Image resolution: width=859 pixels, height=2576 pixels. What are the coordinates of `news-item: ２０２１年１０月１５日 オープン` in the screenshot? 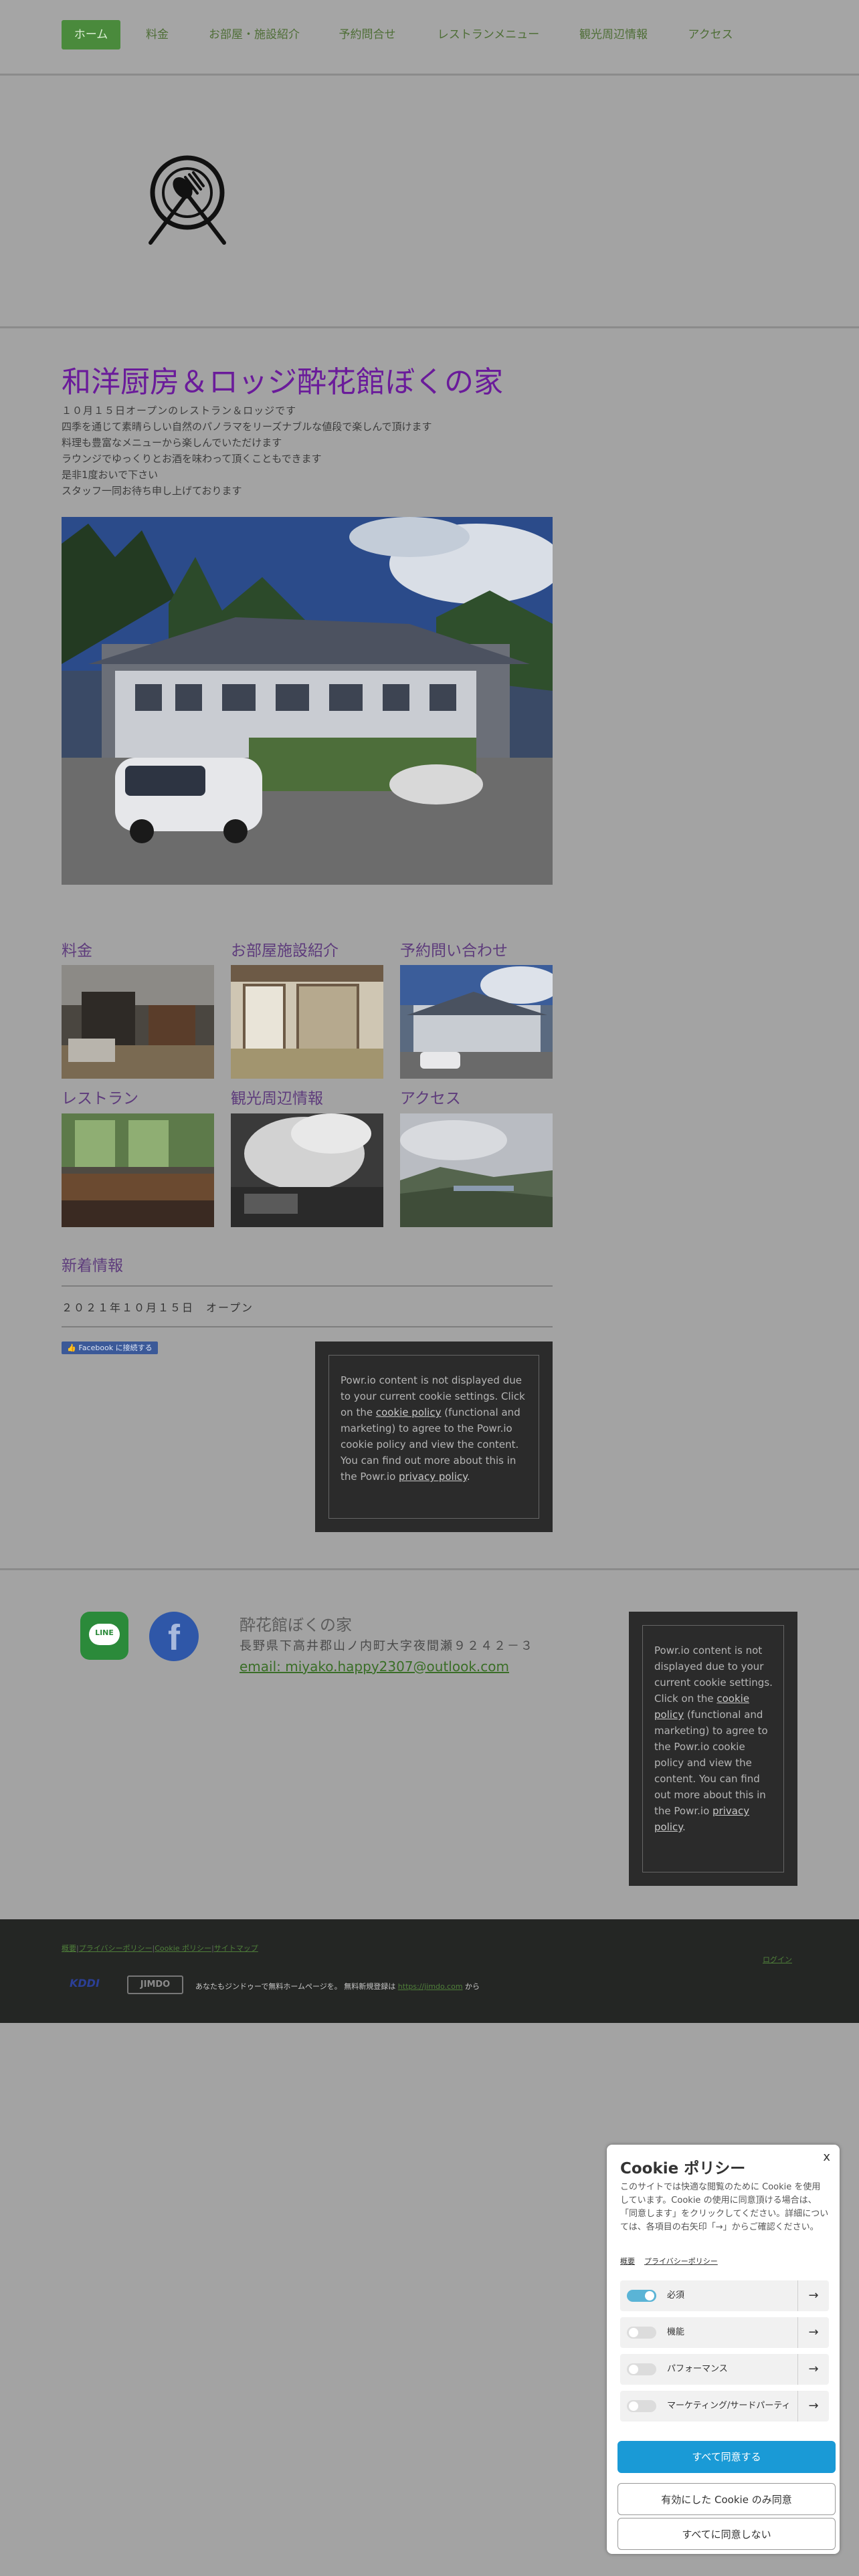 It's located at (158, 1307).